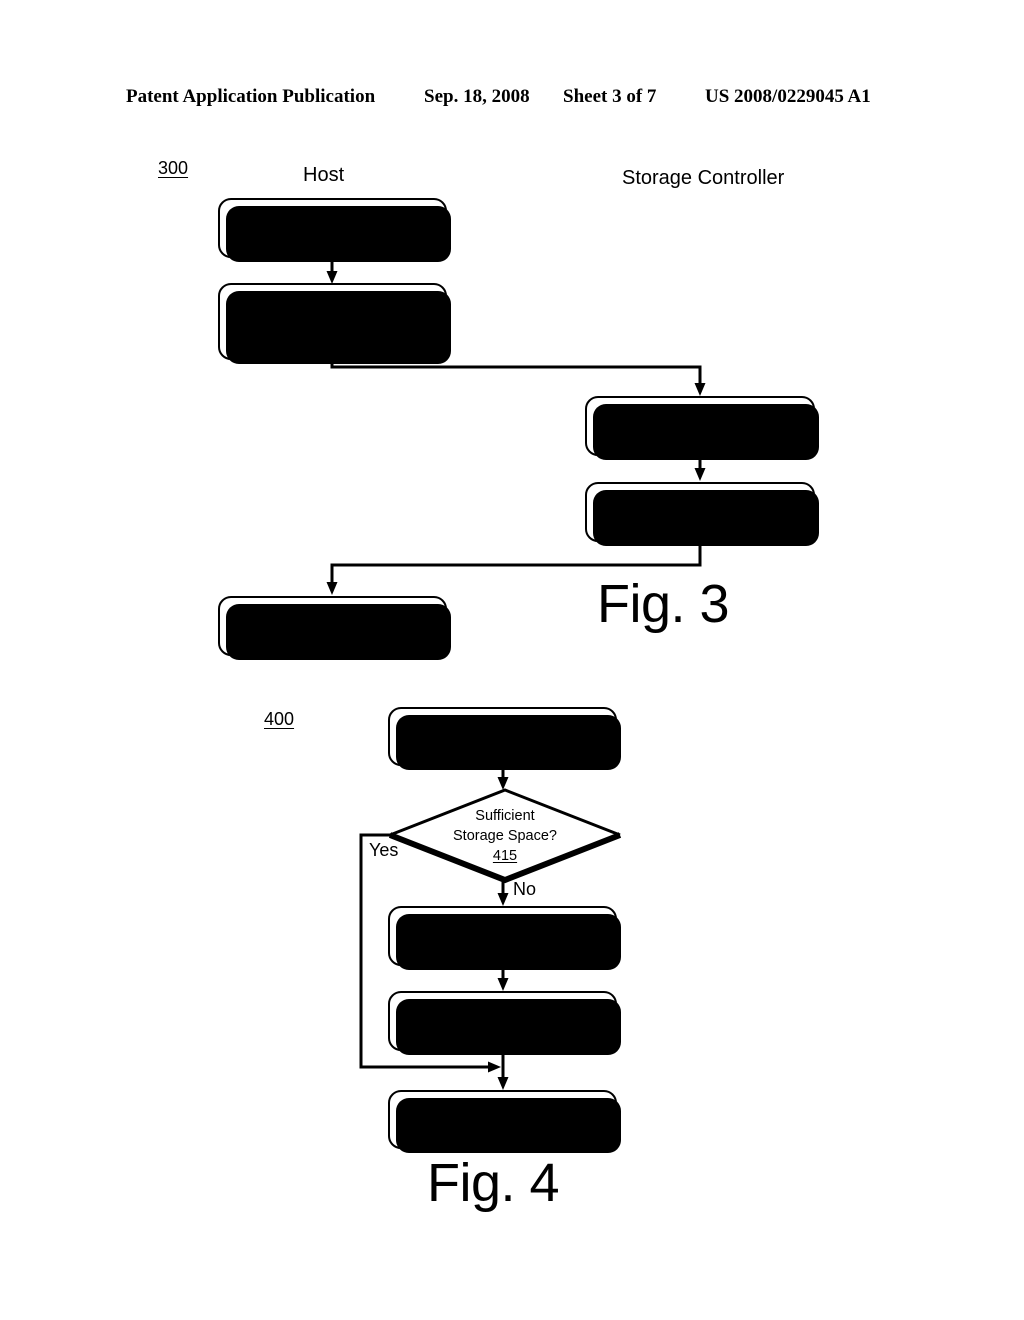 This screenshot has height=1320, width=1024. I want to click on branch-label-no: No, so click(525, 889).